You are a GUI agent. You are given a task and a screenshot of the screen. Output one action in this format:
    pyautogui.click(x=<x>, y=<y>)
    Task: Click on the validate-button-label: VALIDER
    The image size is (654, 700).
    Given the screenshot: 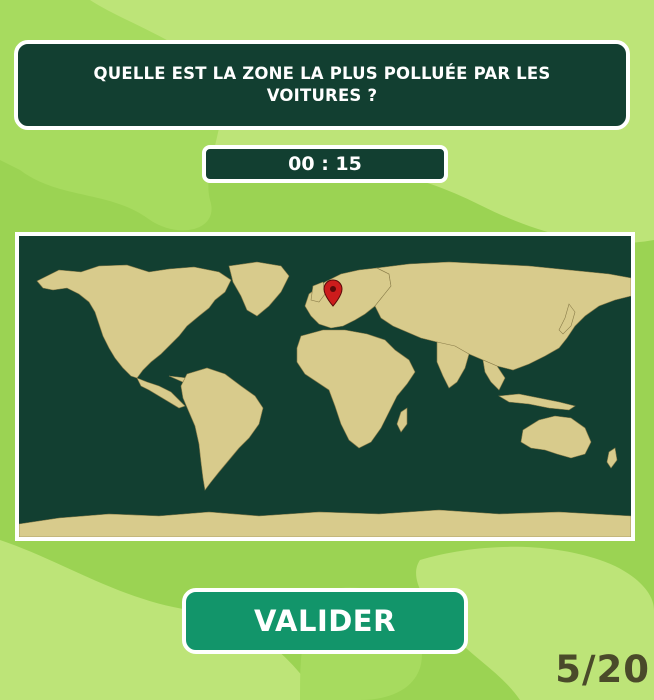 What is the action you would take?
    pyautogui.click(x=325, y=621)
    